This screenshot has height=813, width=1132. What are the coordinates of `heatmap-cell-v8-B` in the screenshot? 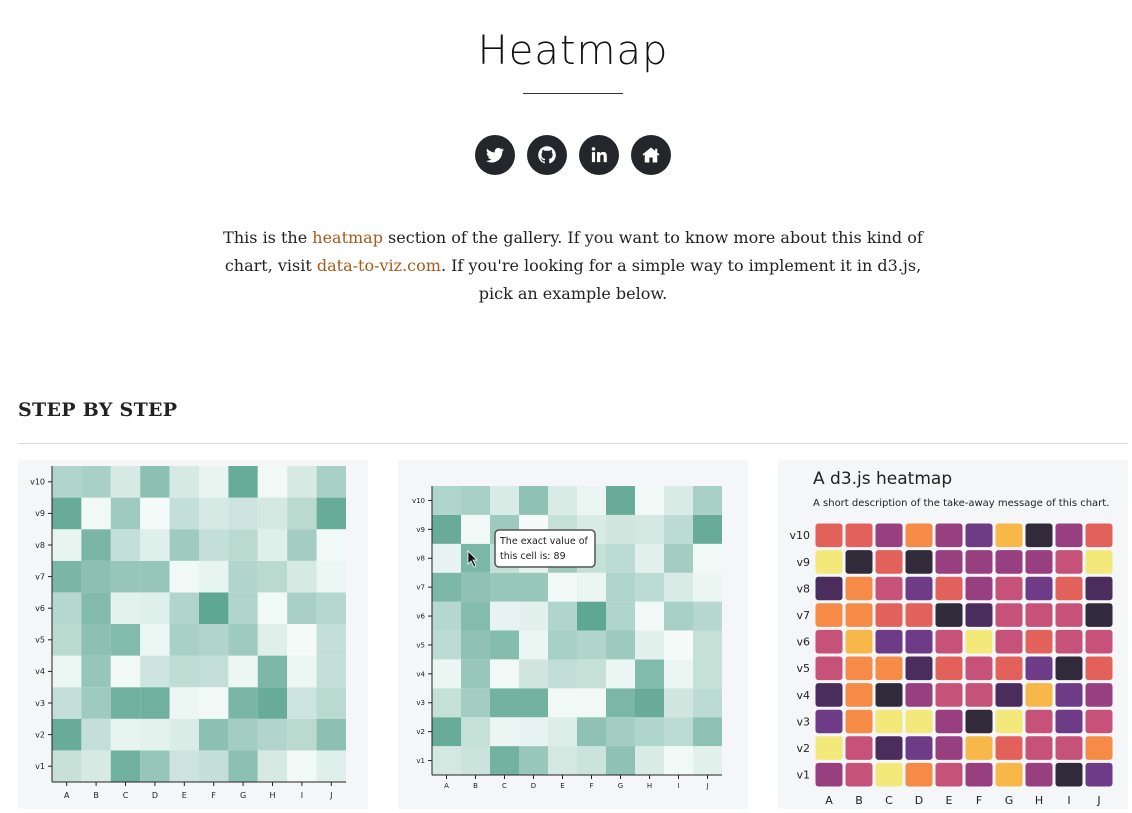 It's located at (96, 545).